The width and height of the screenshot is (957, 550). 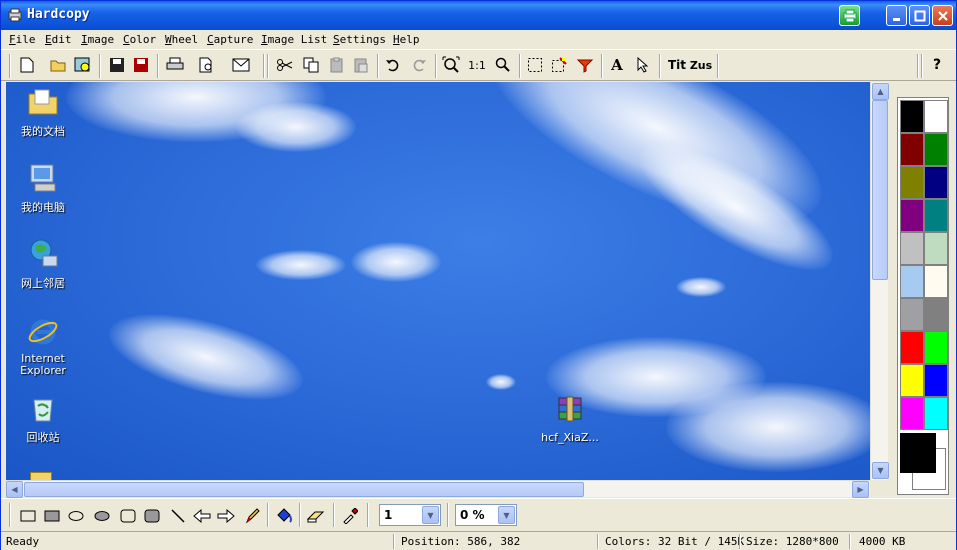 What do you see at coordinates (896, 15) in the screenshot?
I see `minimize-button` at bounding box center [896, 15].